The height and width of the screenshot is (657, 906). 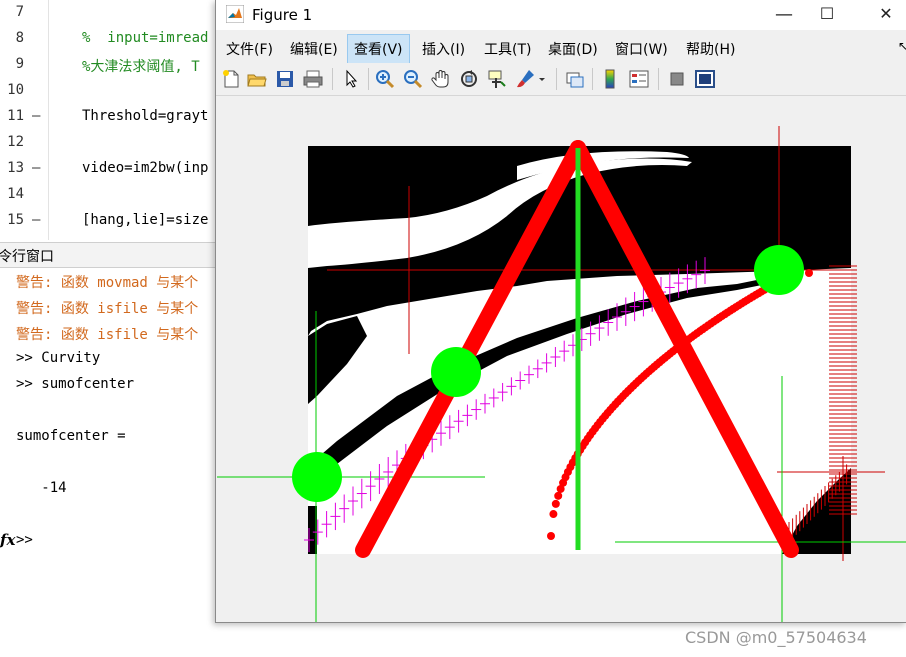 What do you see at coordinates (809, 273) in the screenshot?
I see `red-marker-small` at bounding box center [809, 273].